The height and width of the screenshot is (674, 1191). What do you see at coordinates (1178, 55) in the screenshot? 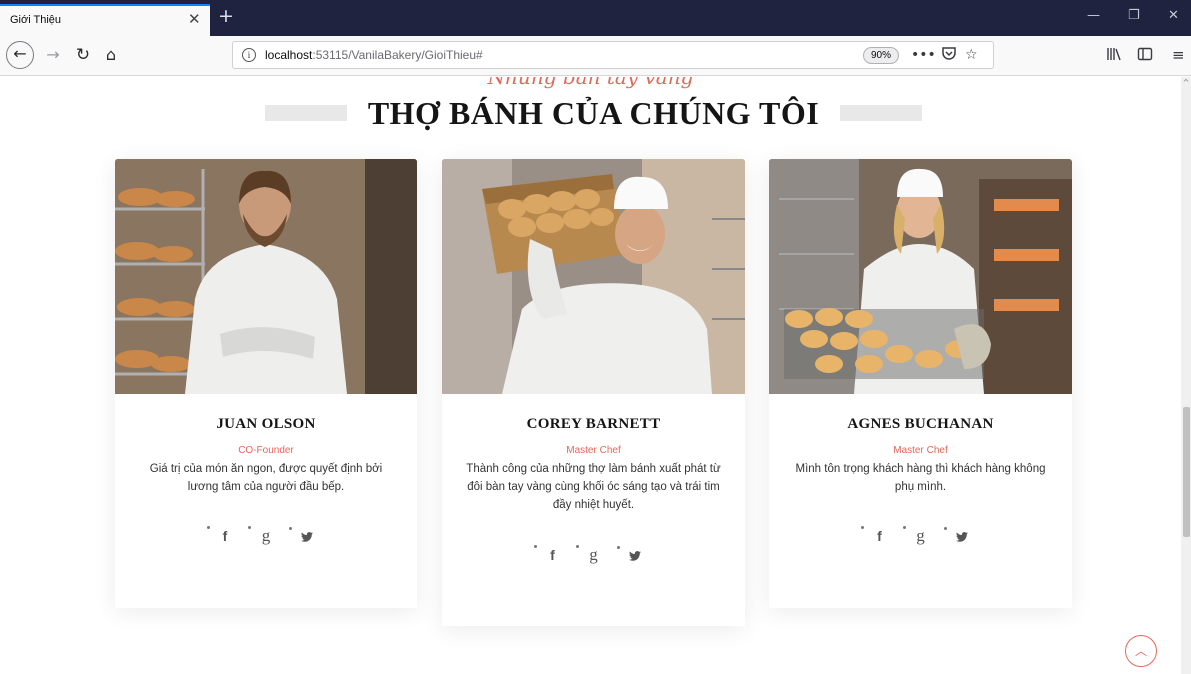
I see `menu-icon: ≡` at bounding box center [1178, 55].